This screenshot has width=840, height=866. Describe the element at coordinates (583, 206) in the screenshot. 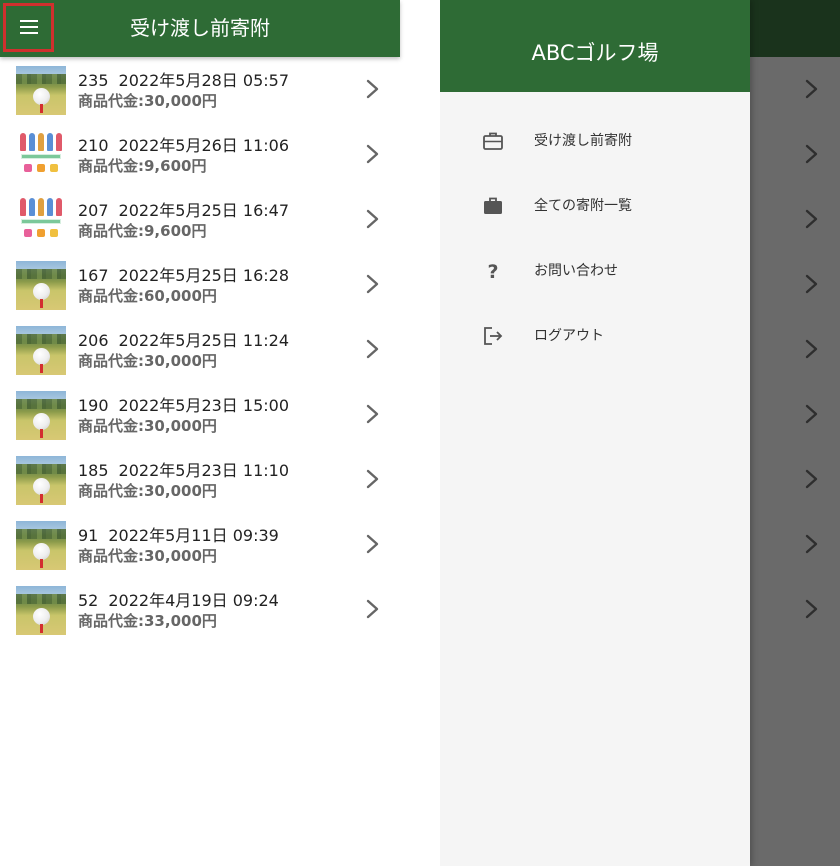

I see `drawer-item-label: 全ての寄附一覧` at that location.